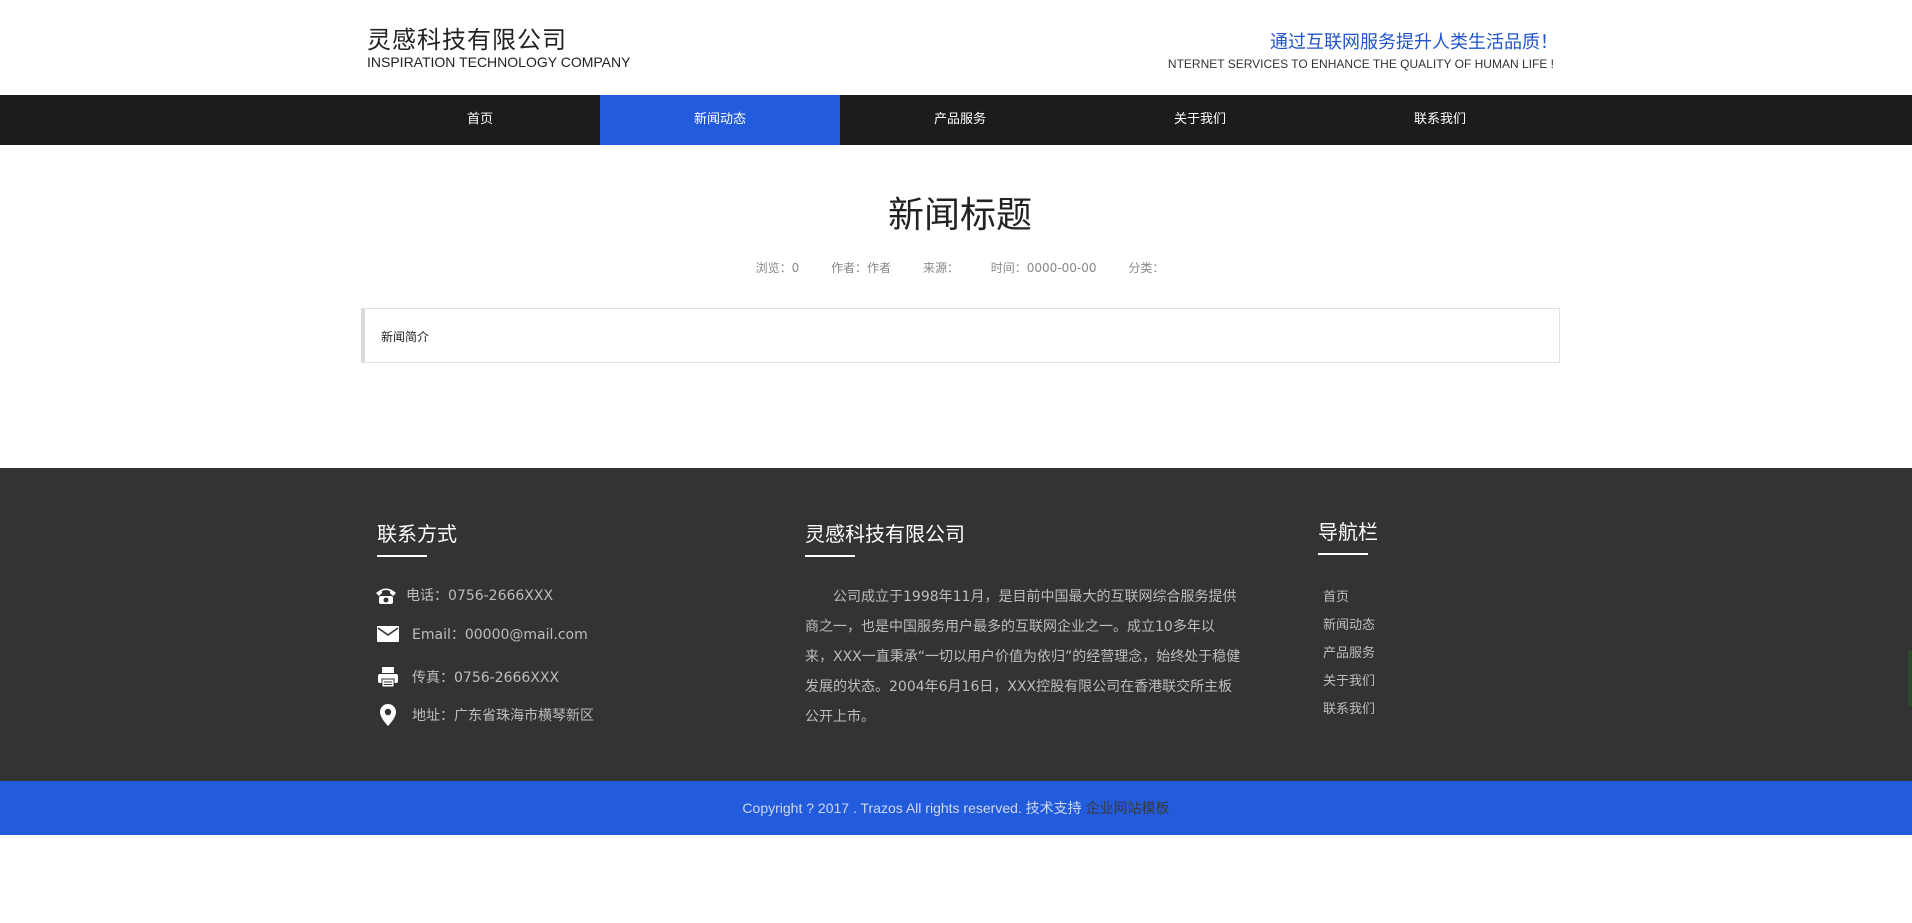  What do you see at coordinates (940, 268) in the screenshot?
I see `meta-source: 来源：` at bounding box center [940, 268].